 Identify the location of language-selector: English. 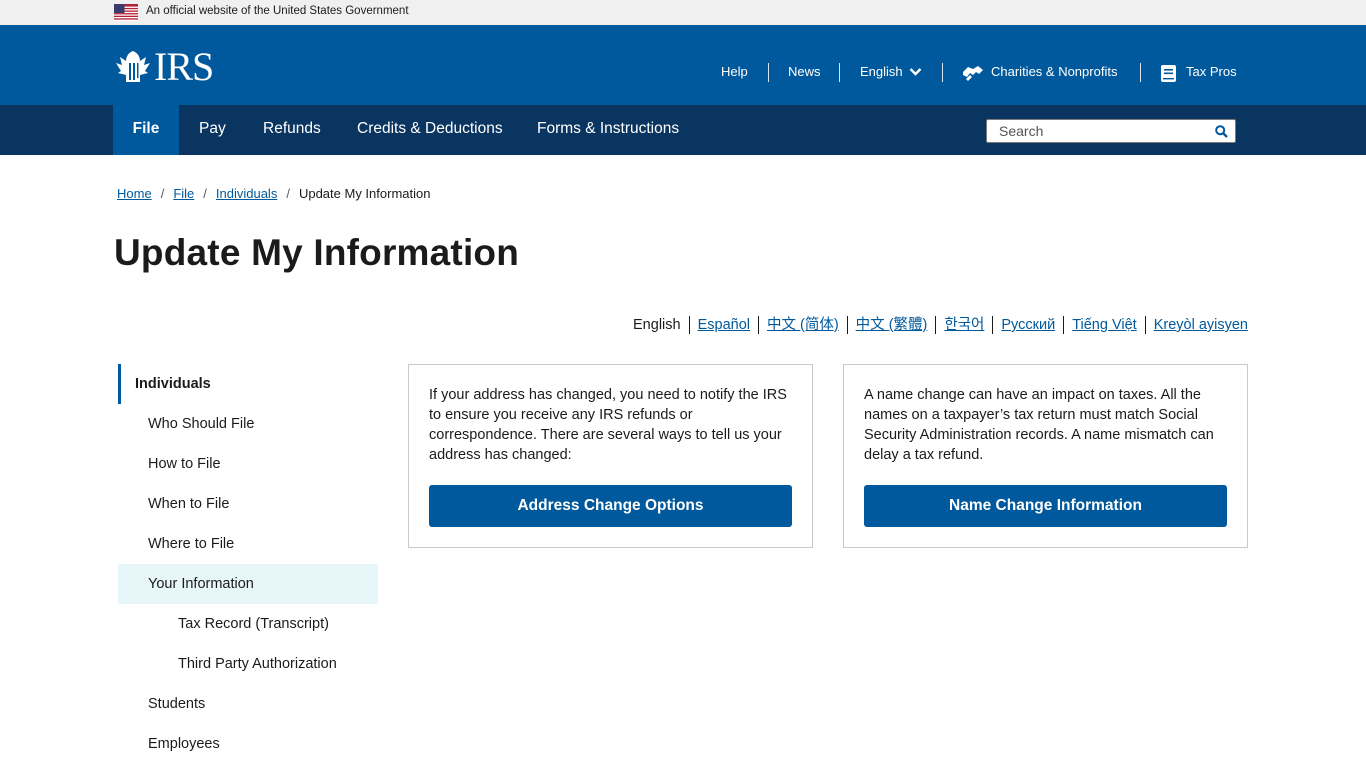
(891, 71).